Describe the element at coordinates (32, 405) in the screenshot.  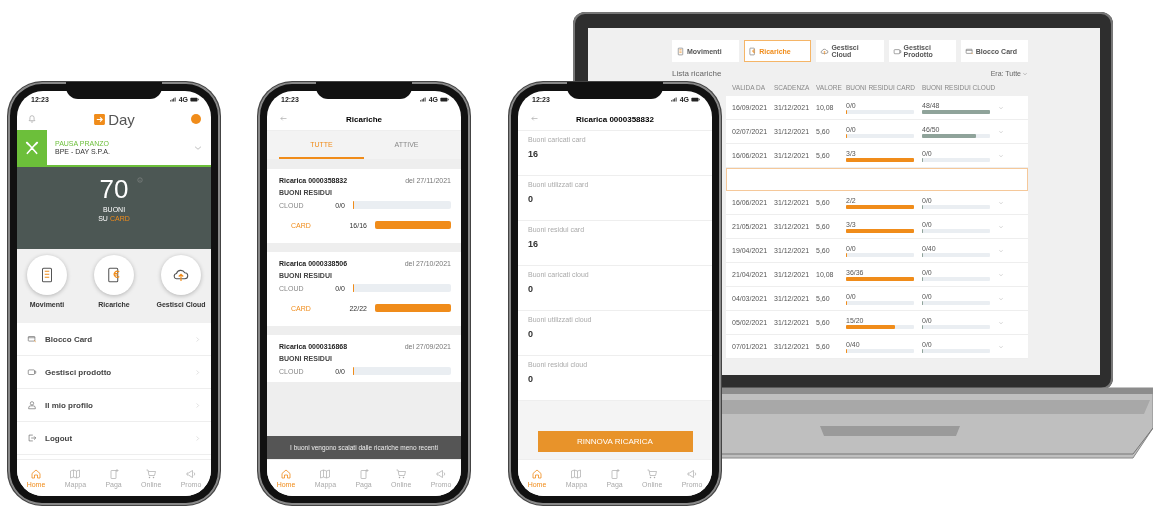
I see `person-icon` at that location.